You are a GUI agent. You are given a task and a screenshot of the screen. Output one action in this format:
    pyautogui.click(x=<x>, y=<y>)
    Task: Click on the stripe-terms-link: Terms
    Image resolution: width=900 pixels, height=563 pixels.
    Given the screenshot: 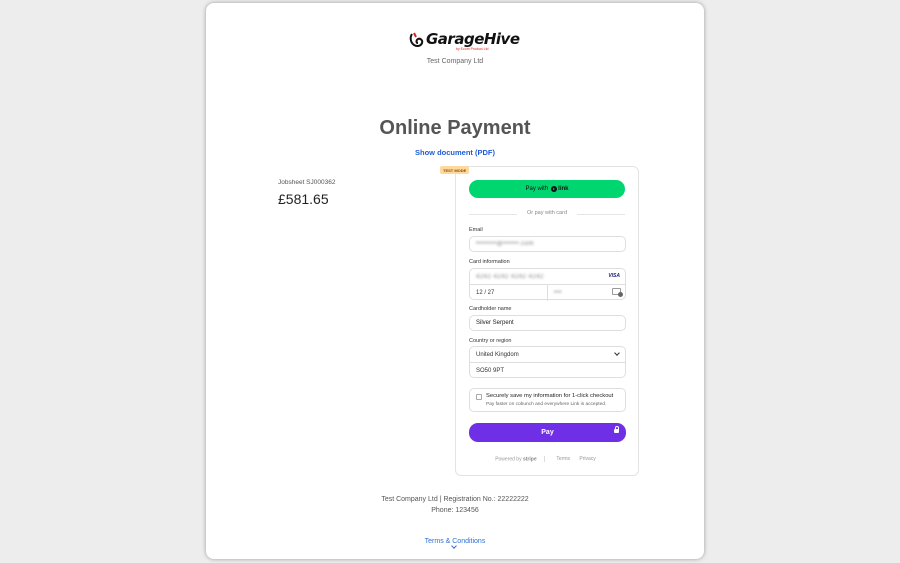 What is the action you would take?
    pyautogui.click(x=563, y=459)
    